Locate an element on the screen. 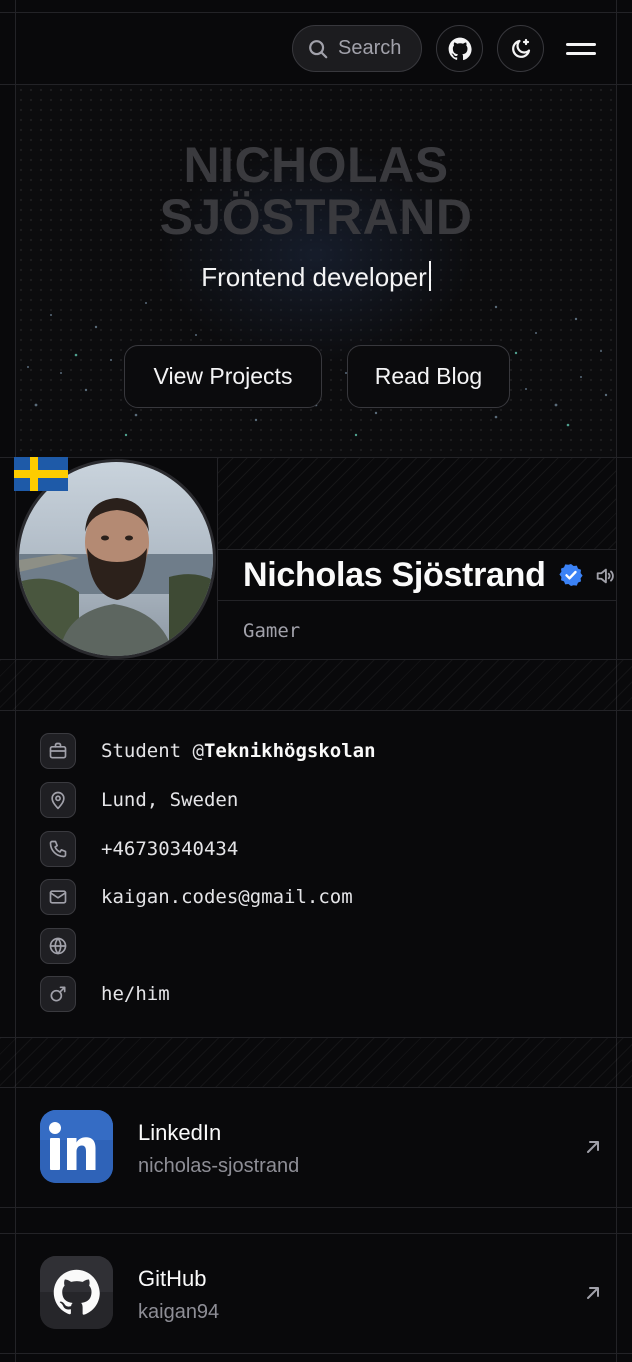 The image size is (632, 1362). profile-banner-pattern is located at coordinates (417, 503).